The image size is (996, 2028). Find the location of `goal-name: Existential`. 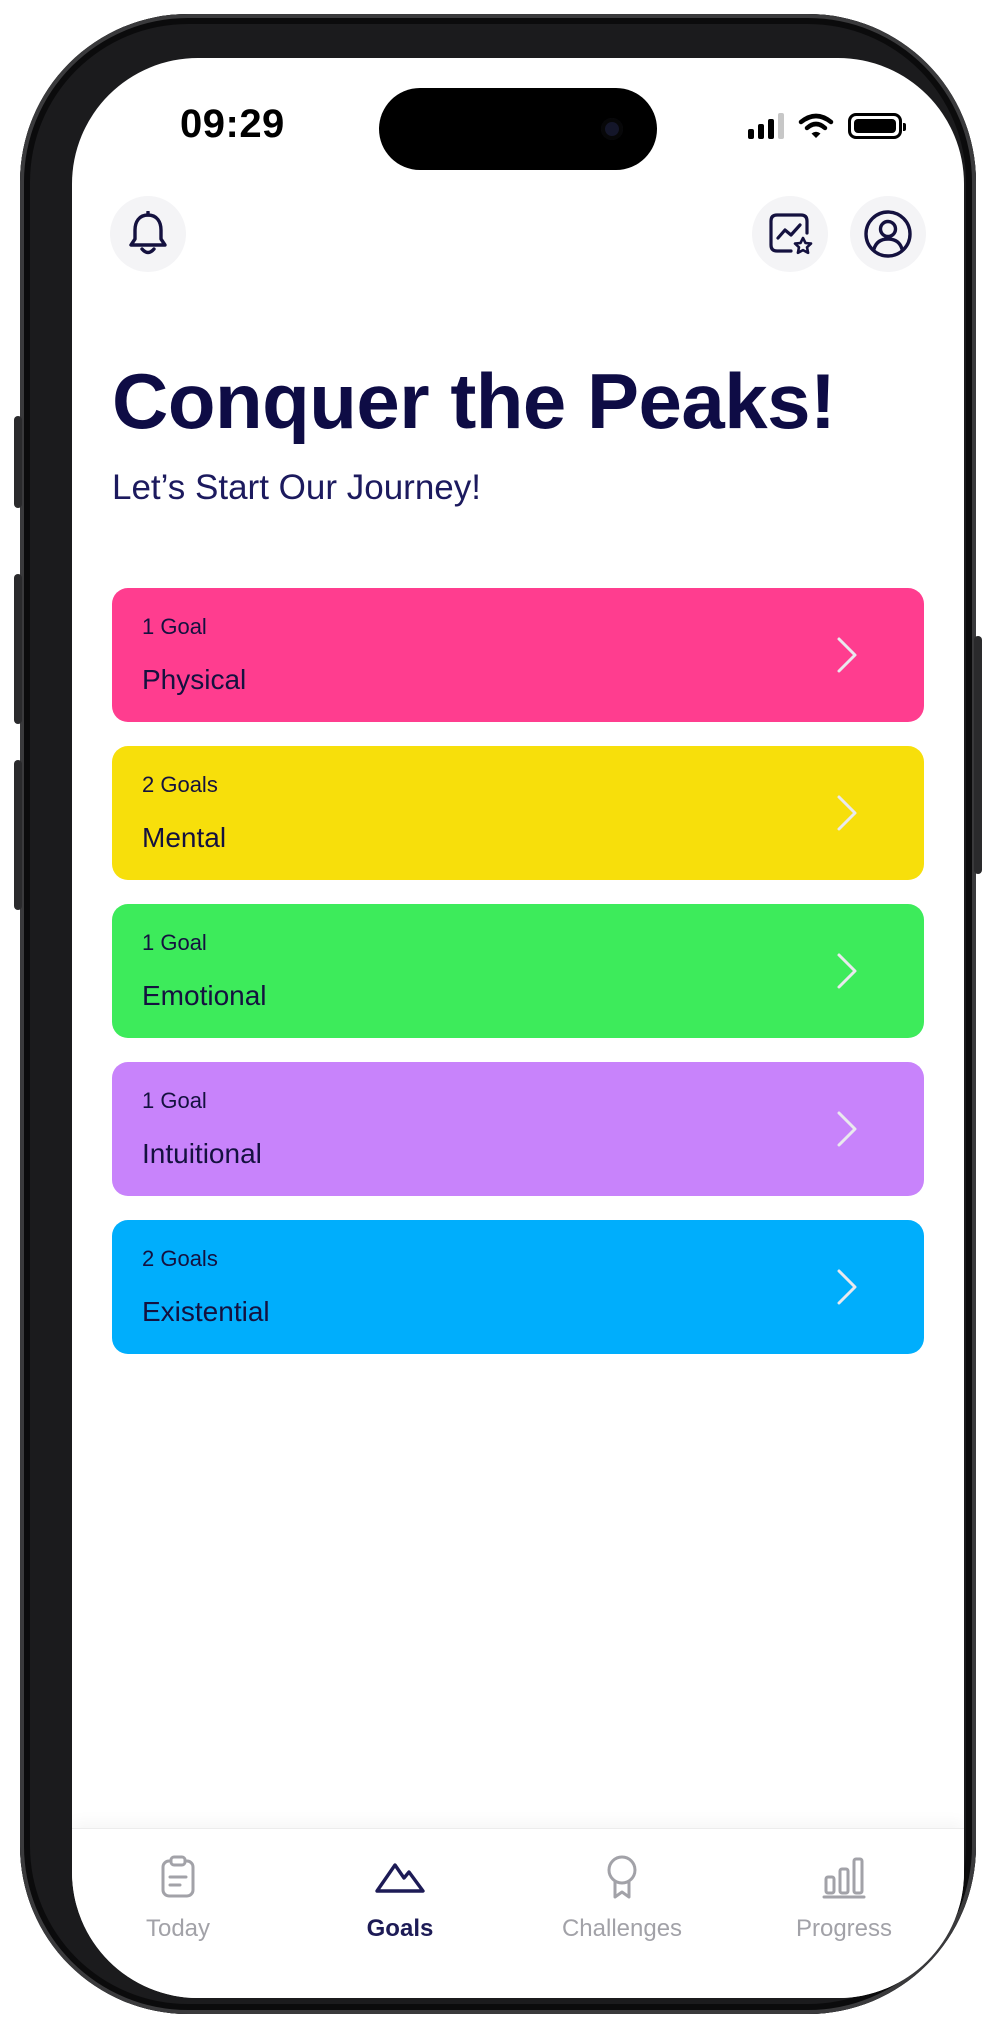

goal-name: Existential is located at coordinates (206, 1311).